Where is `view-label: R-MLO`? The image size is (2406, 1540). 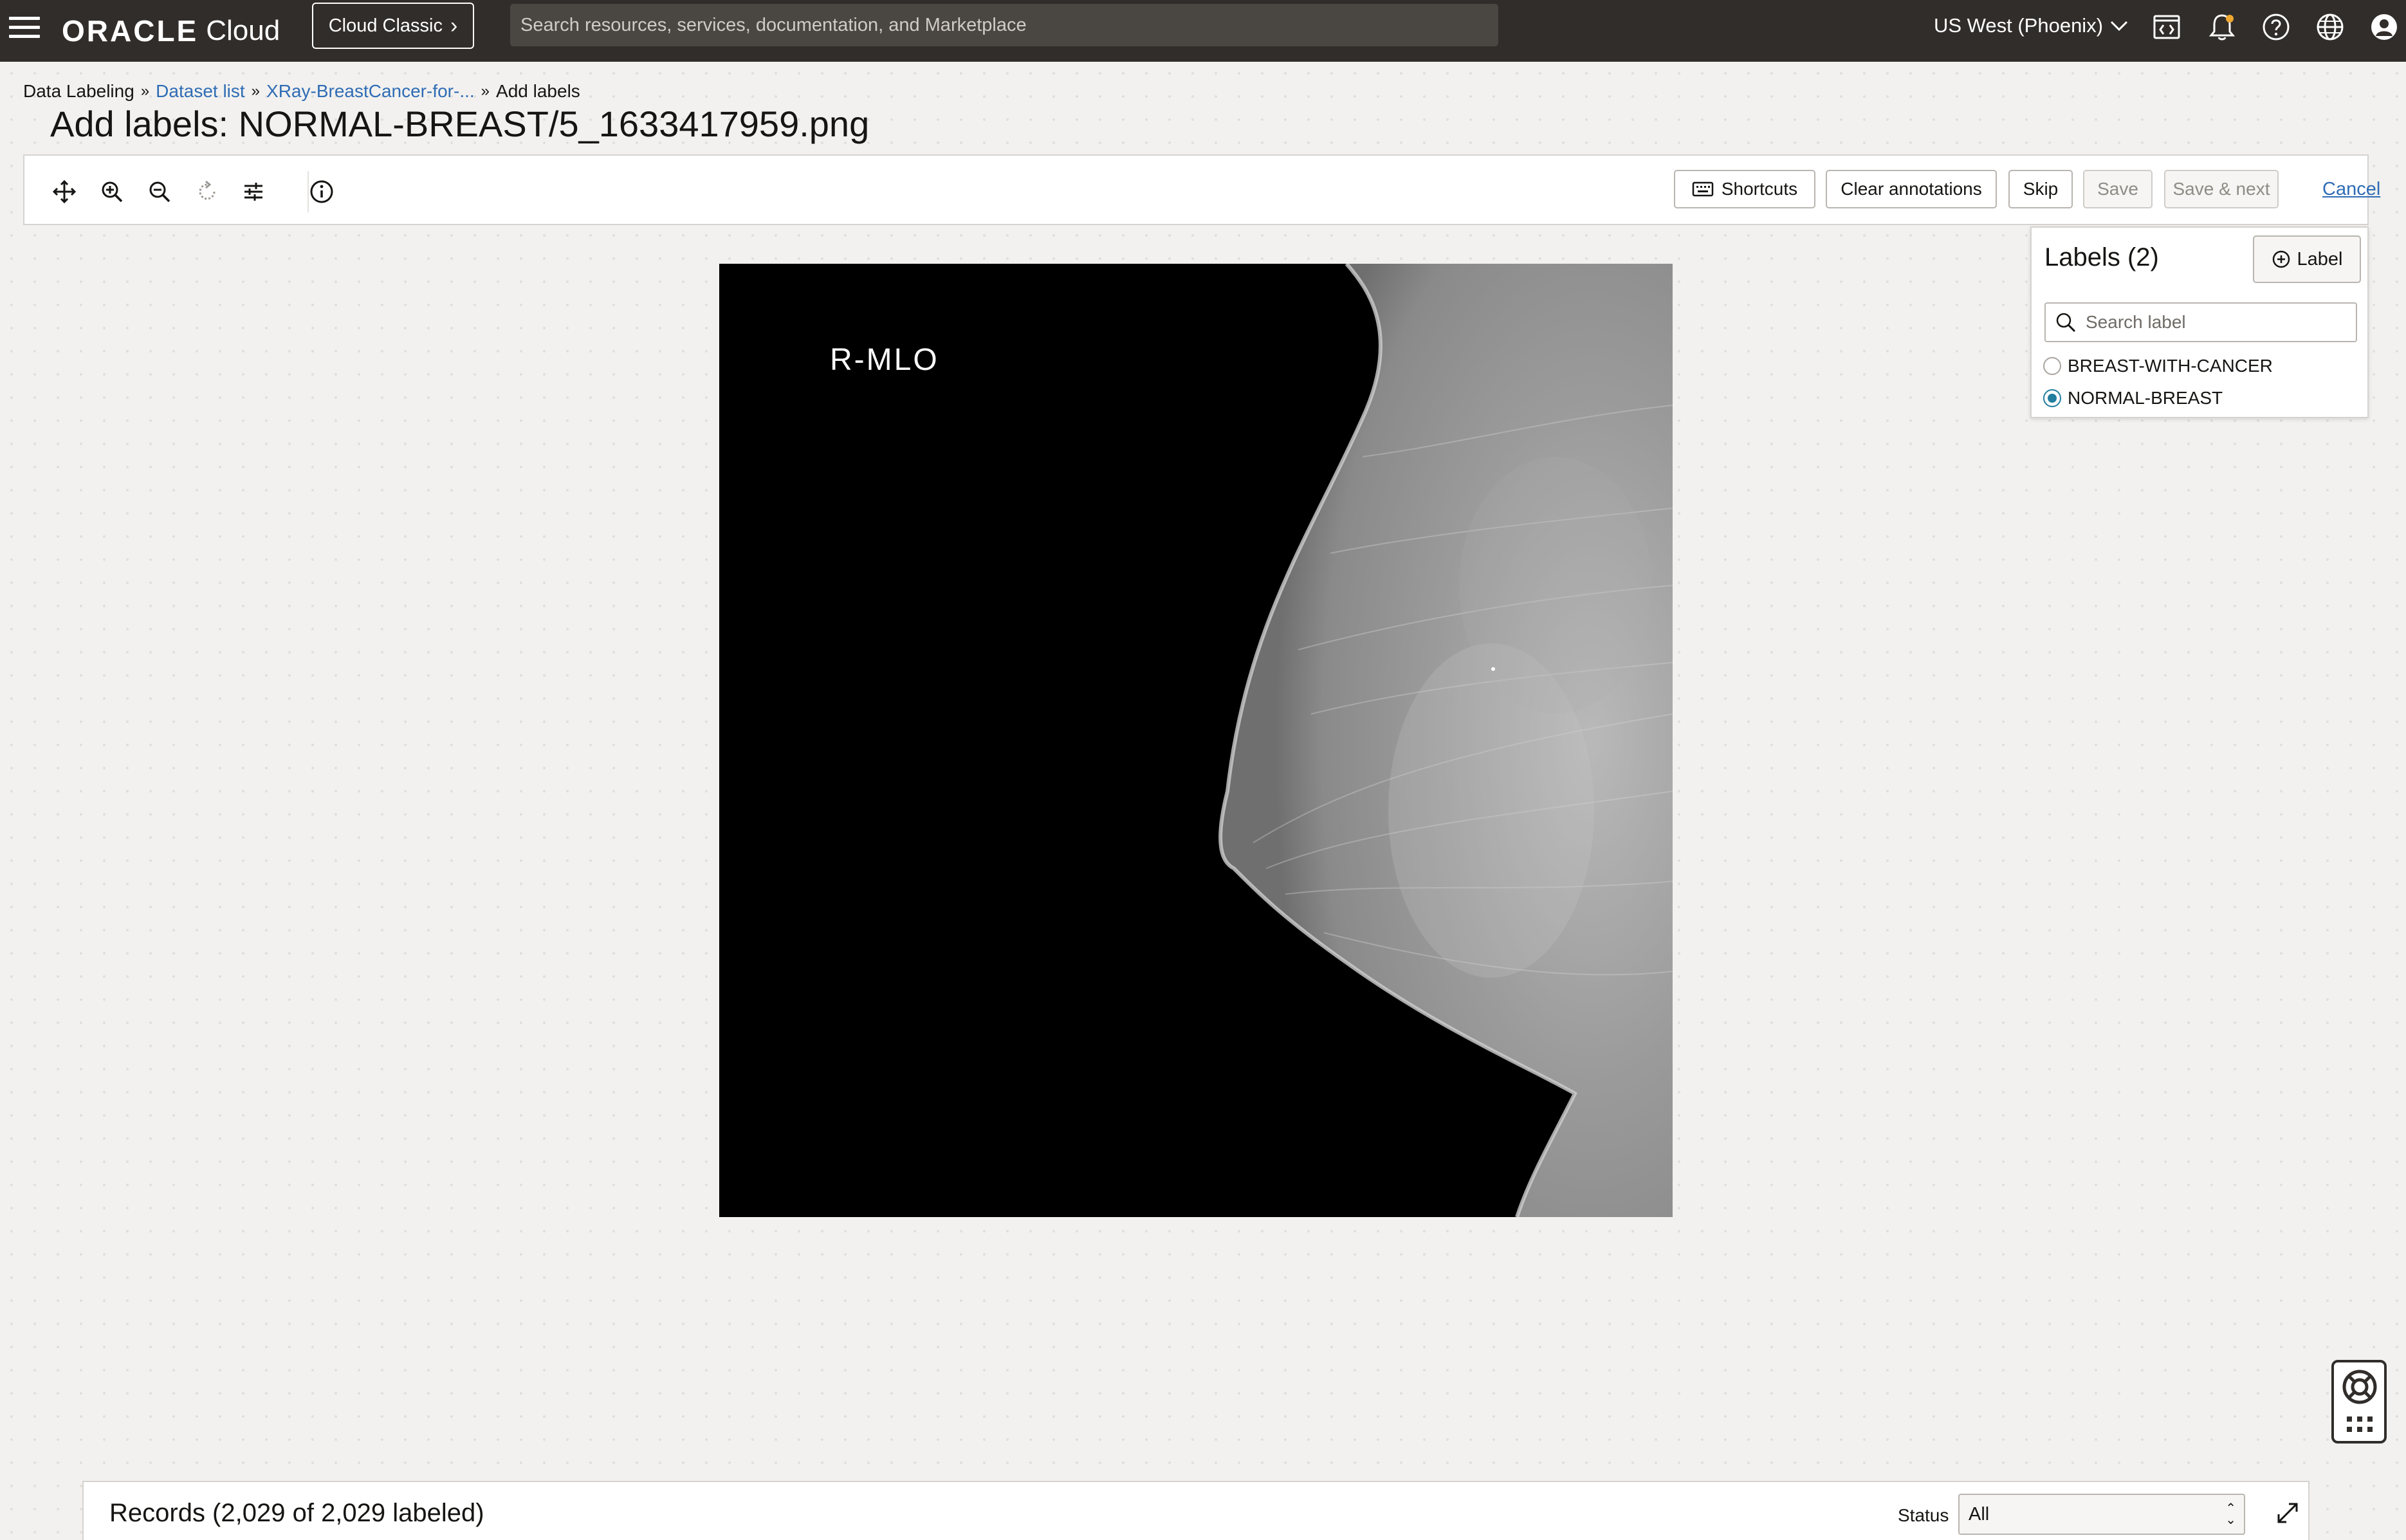
view-label: R-MLO is located at coordinates (885, 360).